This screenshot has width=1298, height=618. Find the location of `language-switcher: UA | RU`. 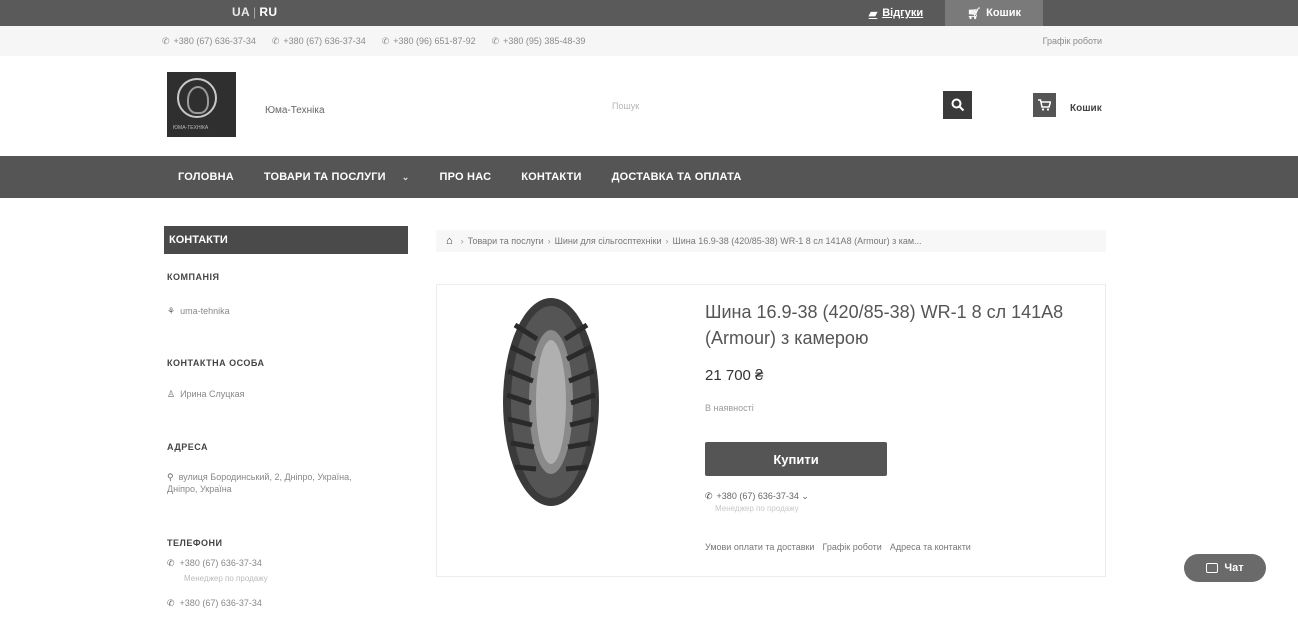

language-switcher: UA | RU is located at coordinates (254, 12).